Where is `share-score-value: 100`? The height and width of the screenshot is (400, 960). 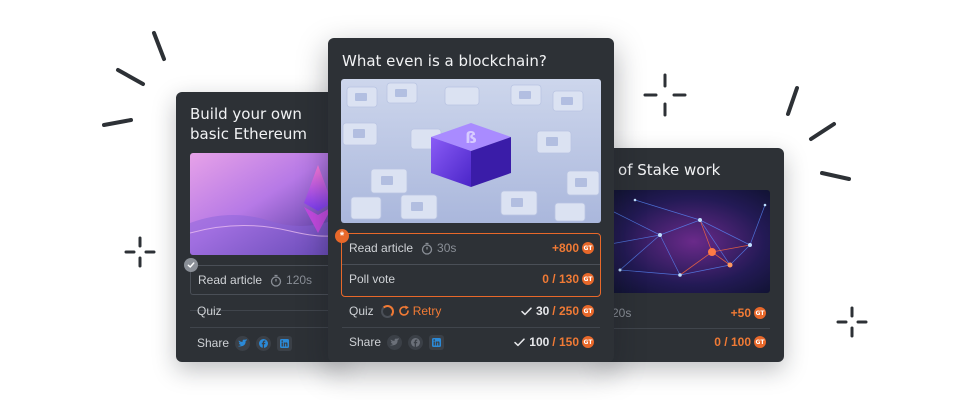
share-score-value: 100 is located at coordinates (539, 342).